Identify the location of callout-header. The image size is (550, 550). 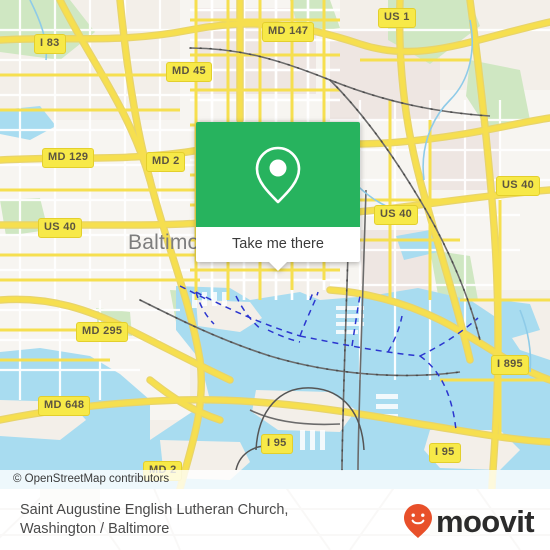
(278, 174).